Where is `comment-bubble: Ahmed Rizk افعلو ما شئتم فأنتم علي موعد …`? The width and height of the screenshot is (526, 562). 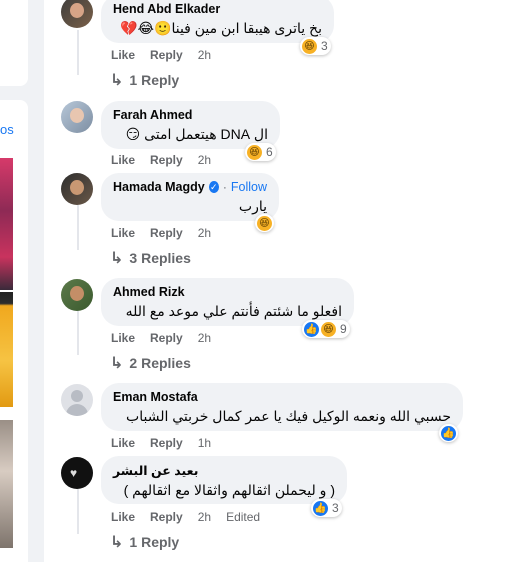
comment-bubble: Ahmed Rizk افعلو ما شئتم فأنتم علي موعد … is located at coordinates (227, 302).